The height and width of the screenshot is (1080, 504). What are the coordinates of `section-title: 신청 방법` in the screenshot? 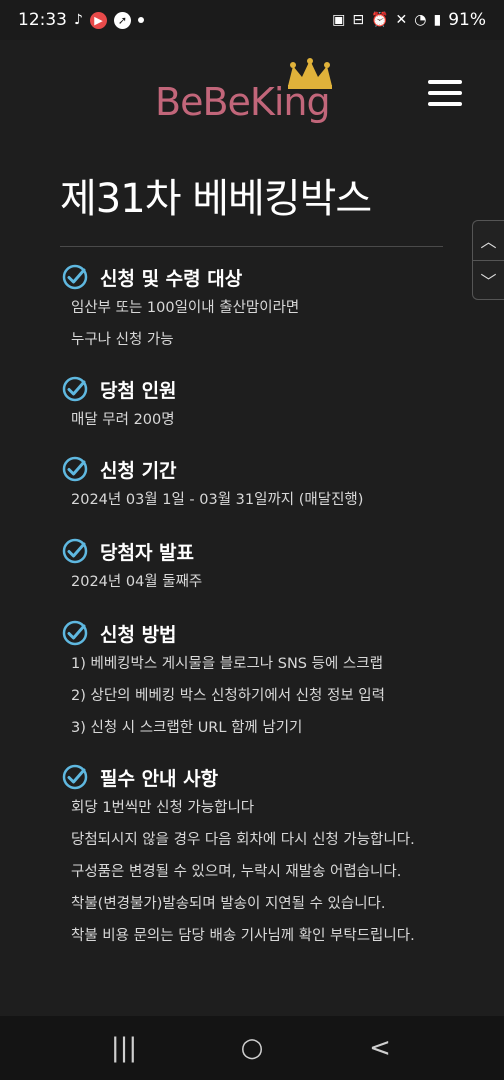 It's located at (138, 634).